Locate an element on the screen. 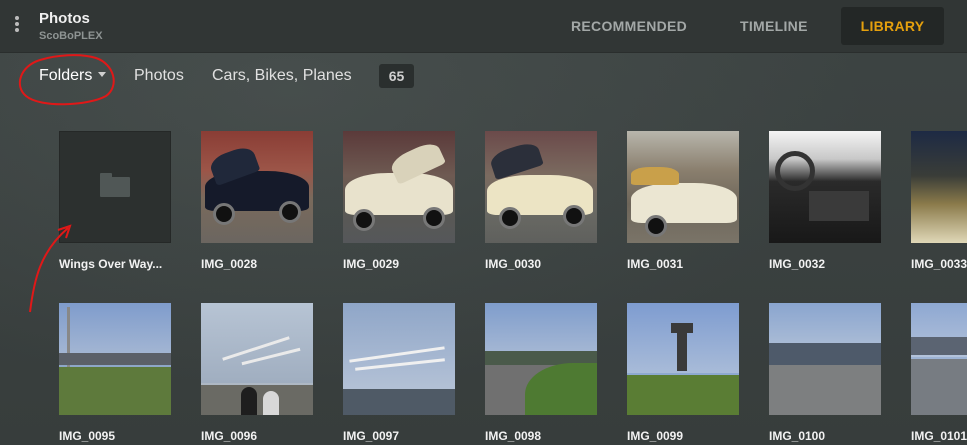  breadcrumb: Folders Photos Cars, Bikes, Planes is located at coordinates (483, 76).